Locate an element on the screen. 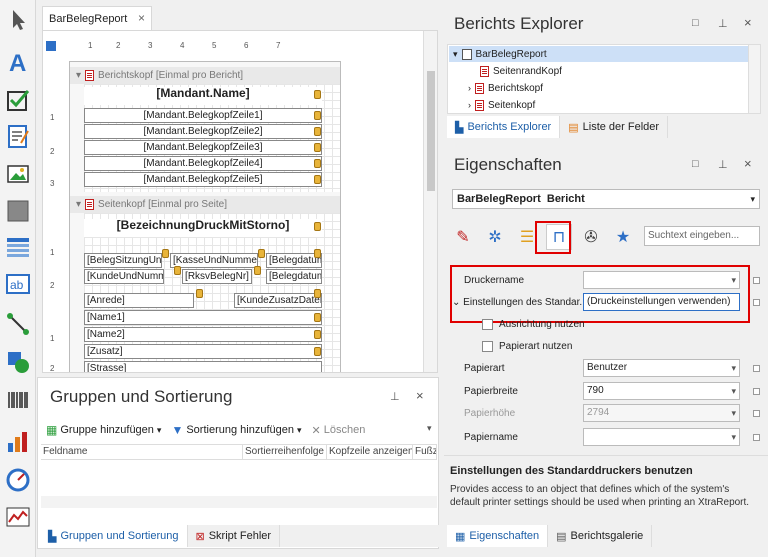 This screenshot has height=557, width=768. field-name2: [Name2] is located at coordinates (203, 334).